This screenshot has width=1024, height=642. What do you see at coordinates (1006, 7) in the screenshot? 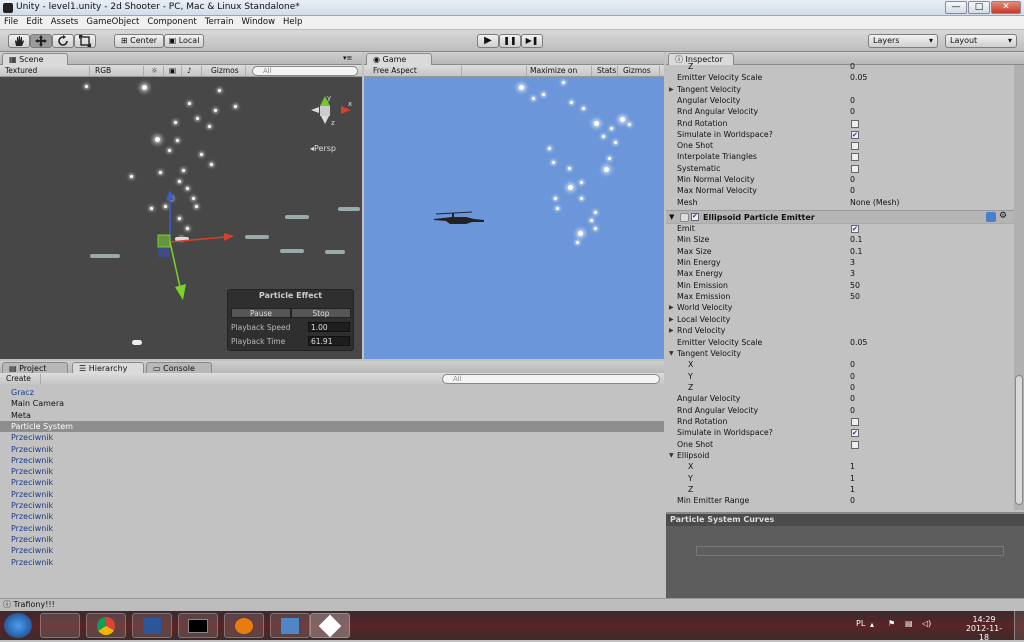
I see `close-button: ✕` at bounding box center [1006, 7].